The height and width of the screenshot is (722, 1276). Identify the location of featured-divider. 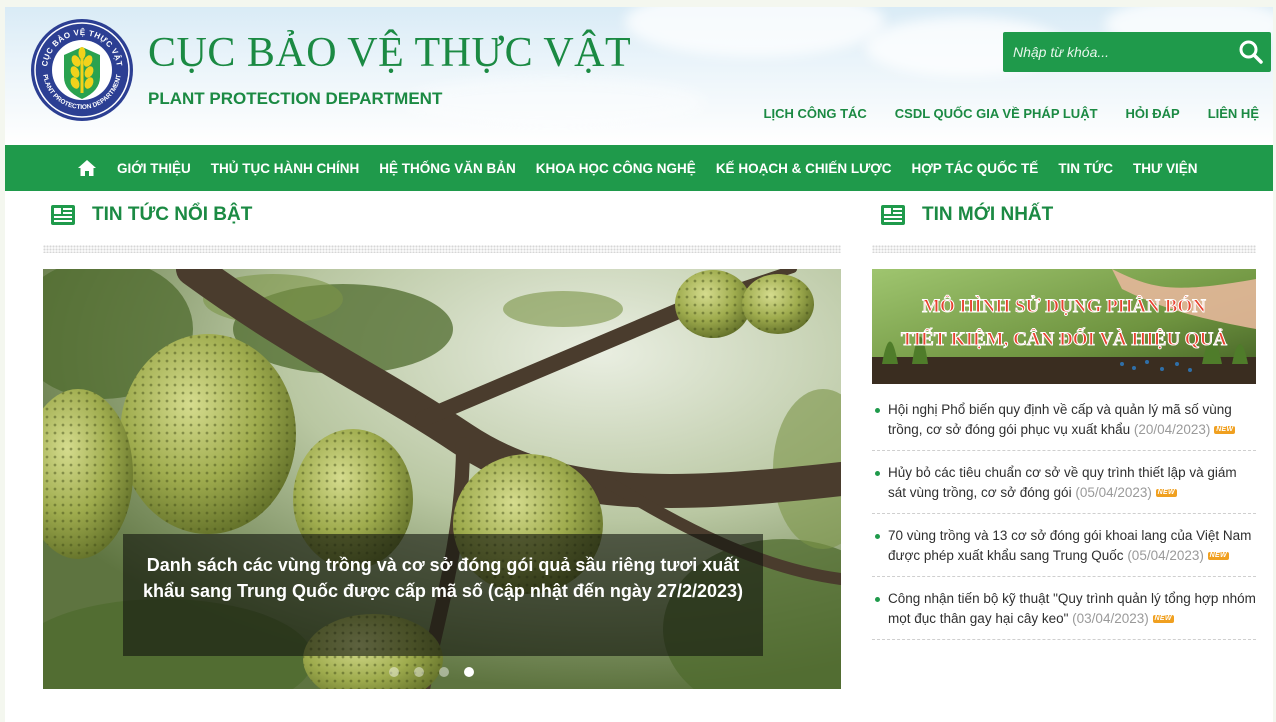
(442, 249).